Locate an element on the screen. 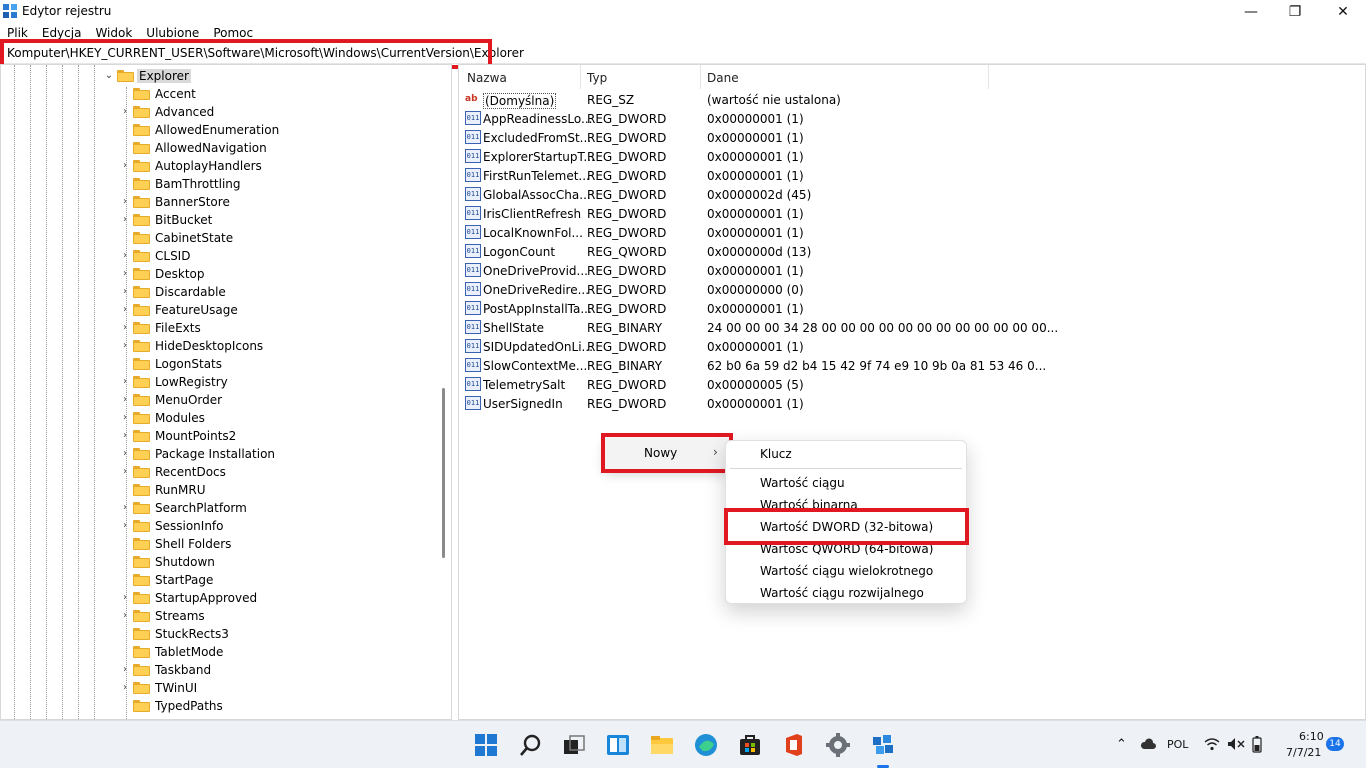  chevron-down-icon: ⌄ is located at coordinates (109, 76).